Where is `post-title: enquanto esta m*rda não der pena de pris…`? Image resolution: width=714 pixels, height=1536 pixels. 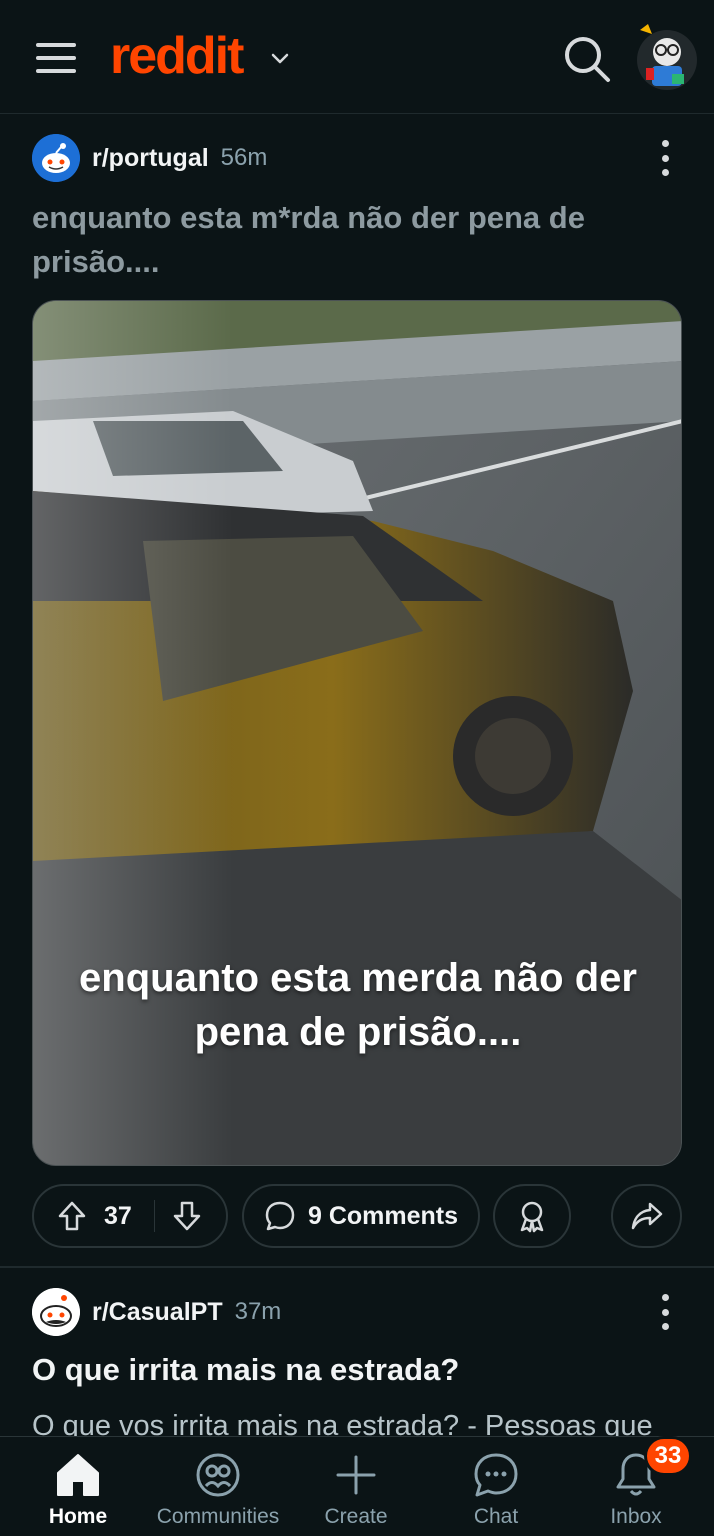 post-title: enquanto esta m*rda não der pena de pris… is located at coordinates (352, 240).